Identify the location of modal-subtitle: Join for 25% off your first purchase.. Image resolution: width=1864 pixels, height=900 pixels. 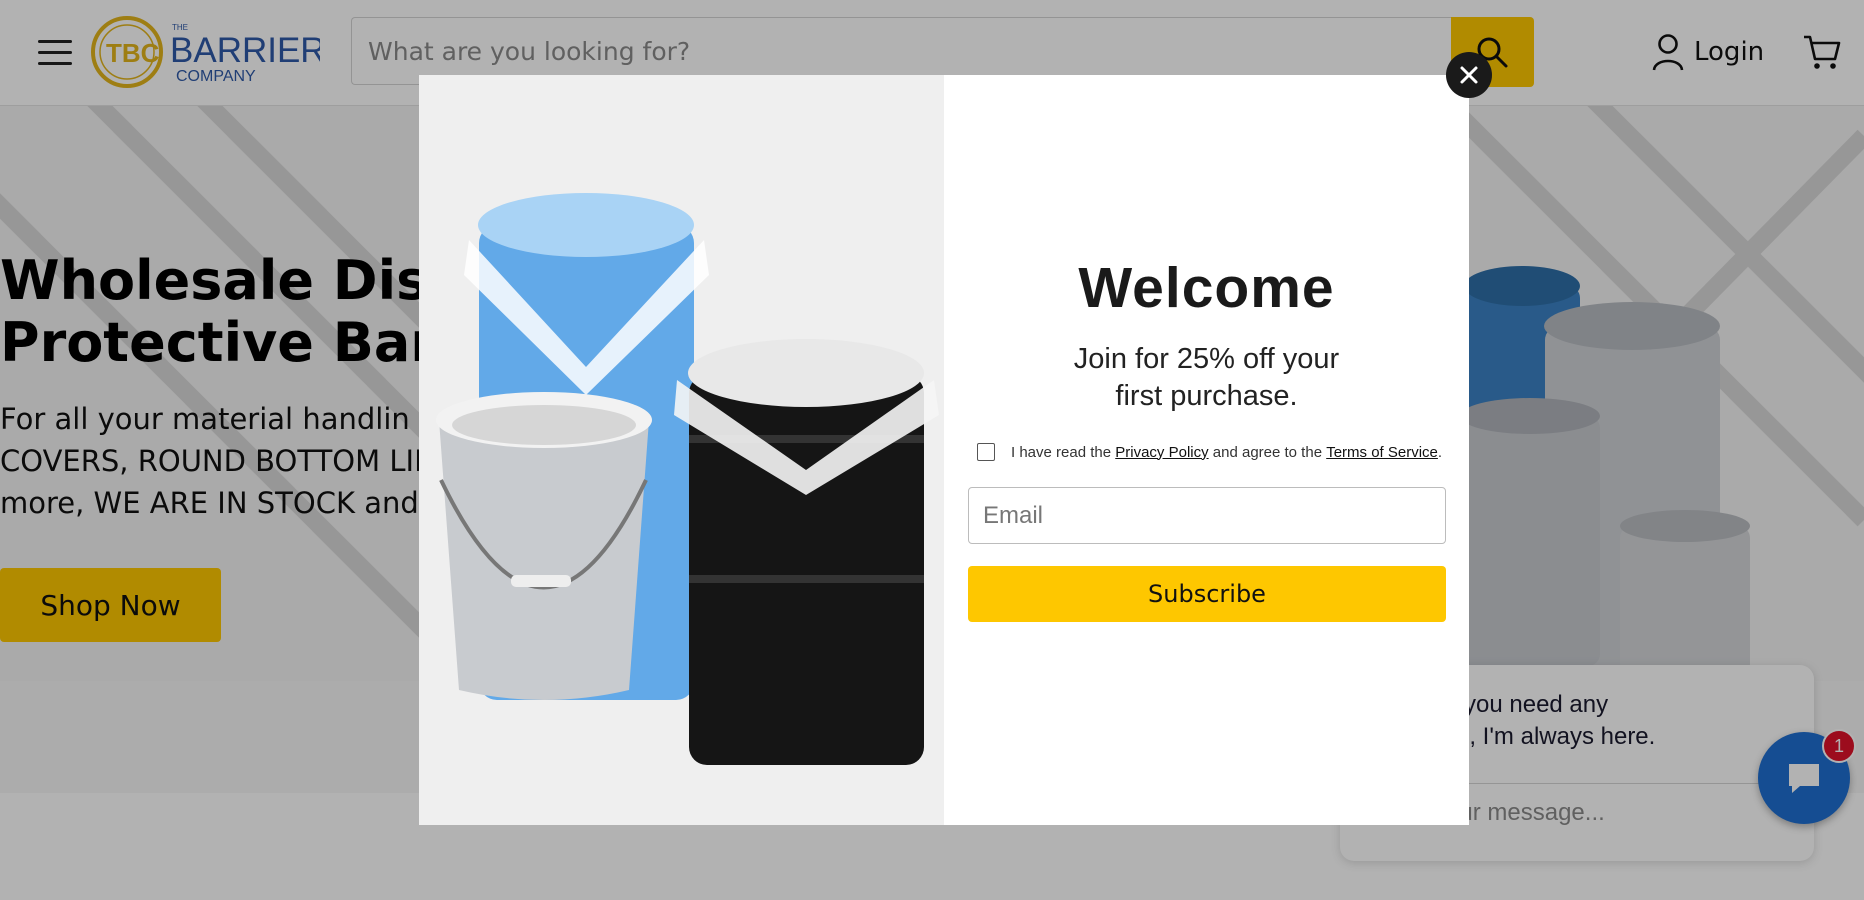
(1206, 377).